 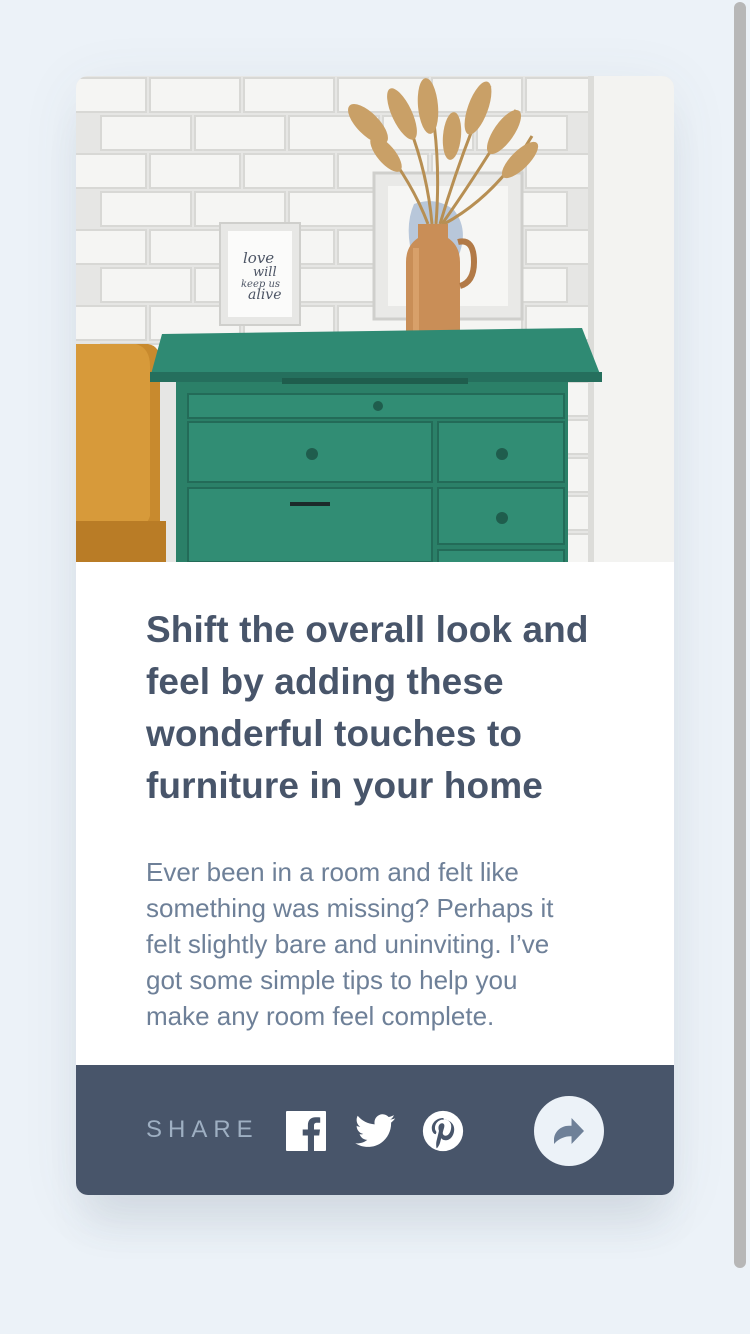 I want to click on facebook-icon, so click(x=306, y=1131).